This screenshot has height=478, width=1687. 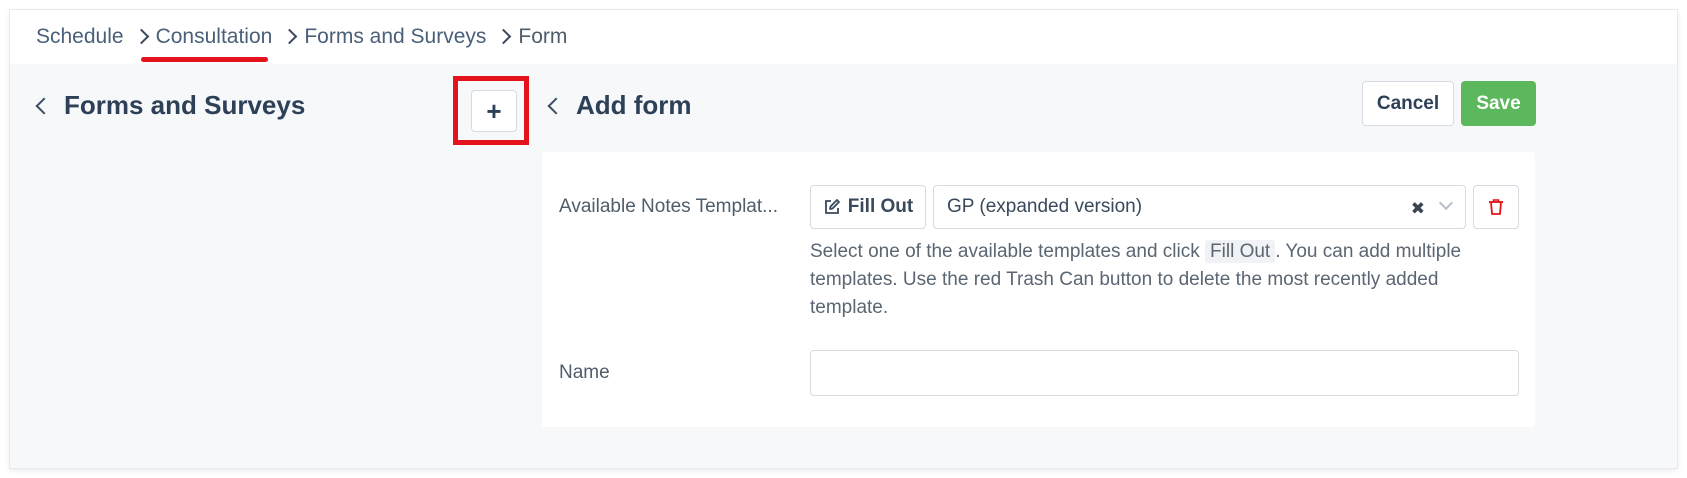 I want to click on annotation-underline, so click(x=204, y=59).